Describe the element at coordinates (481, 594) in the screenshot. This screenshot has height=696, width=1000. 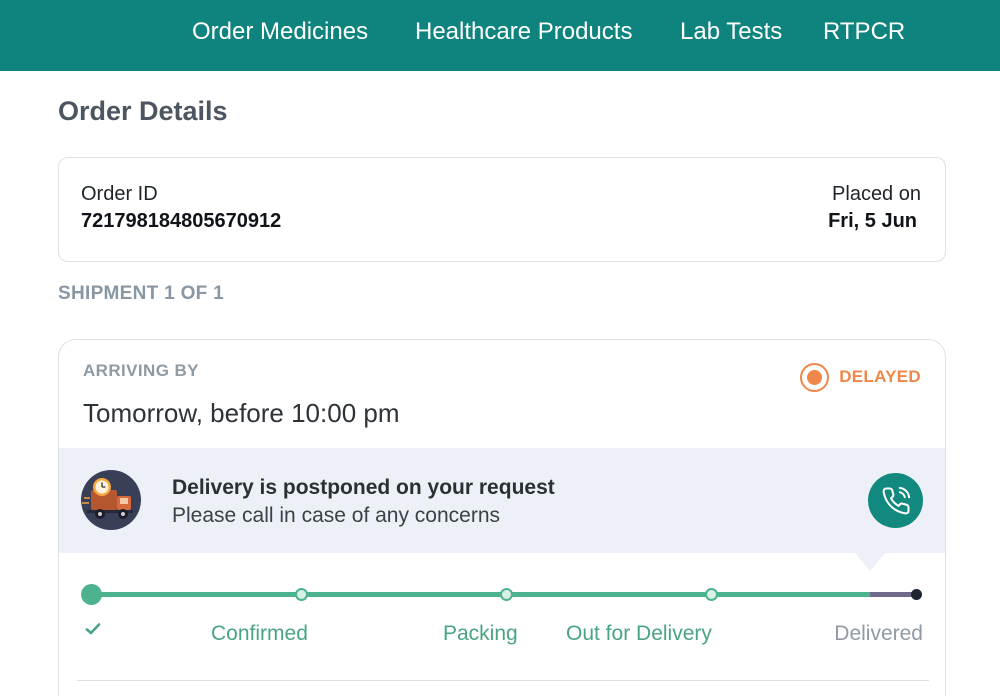
I see `progress-line-completed` at that location.